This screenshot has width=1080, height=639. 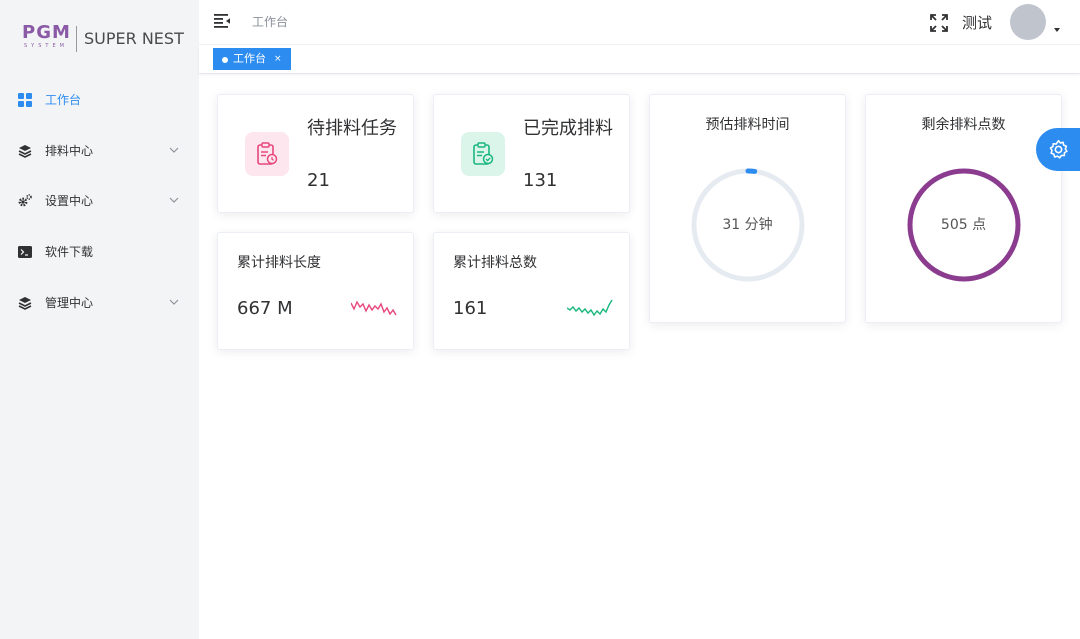 What do you see at coordinates (46, 46) in the screenshot?
I see `logo-sub: SYSTEM` at bounding box center [46, 46].